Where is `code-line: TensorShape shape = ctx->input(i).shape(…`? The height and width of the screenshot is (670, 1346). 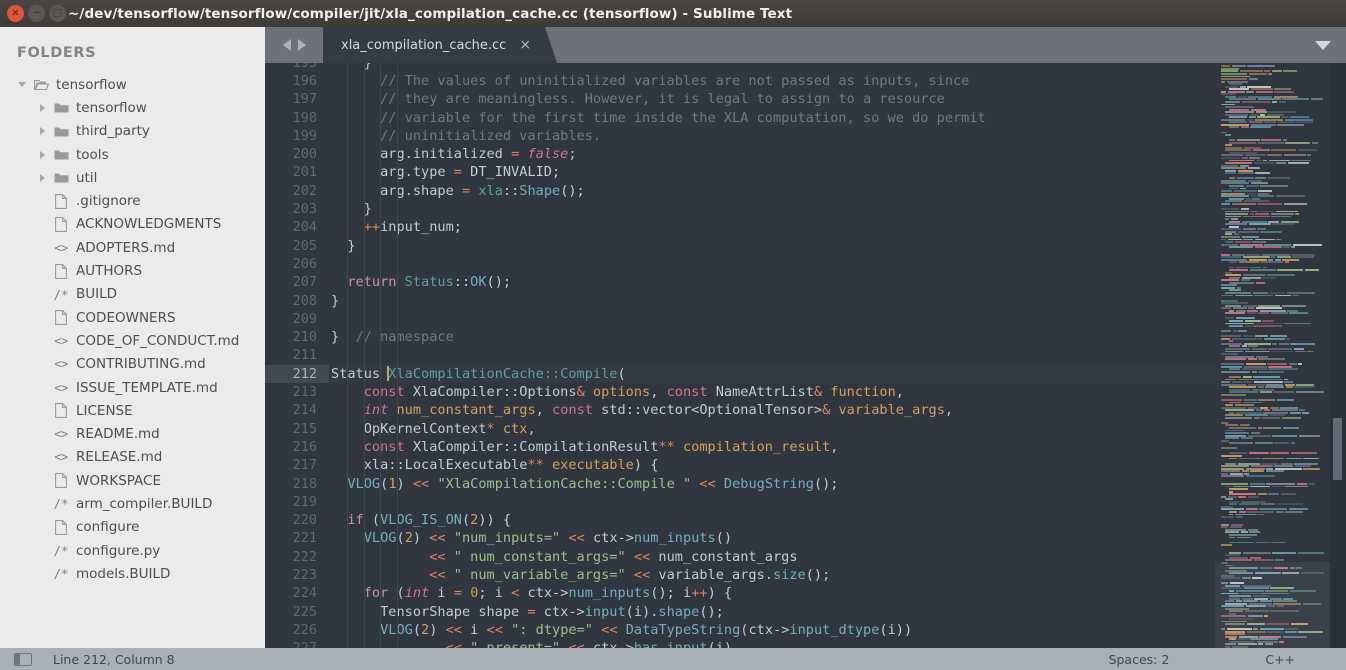 code-line: TensorShape shape = ctx->input(i).shape(… is located at coordinates (773, 612).